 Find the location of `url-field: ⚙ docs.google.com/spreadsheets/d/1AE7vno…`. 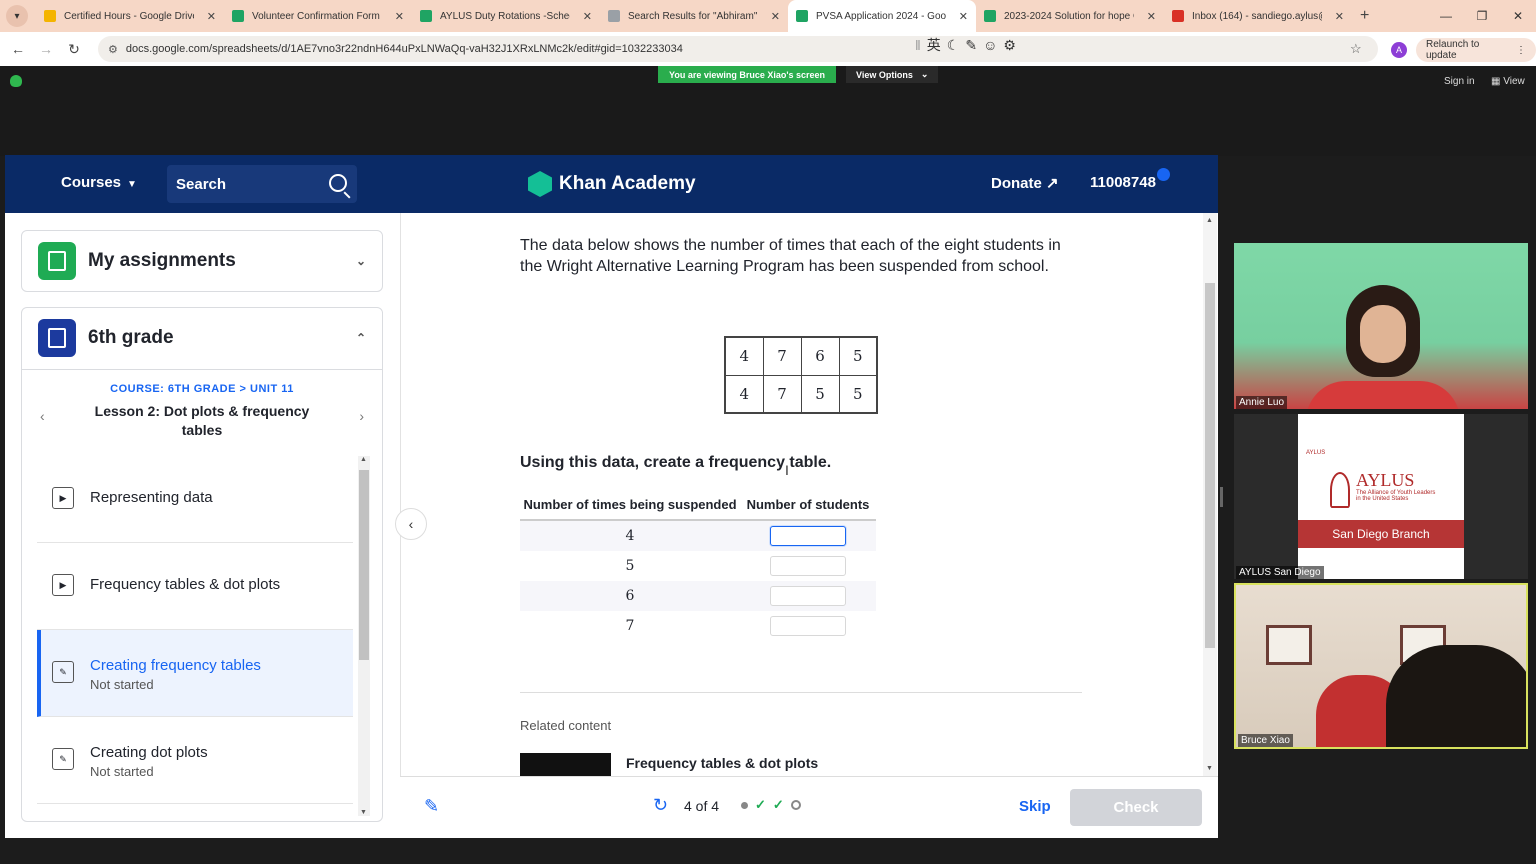

url-field: ⚙ docs.google.com/spreadsheets/d/1AE7vno… is located at coordinates (738, 49).